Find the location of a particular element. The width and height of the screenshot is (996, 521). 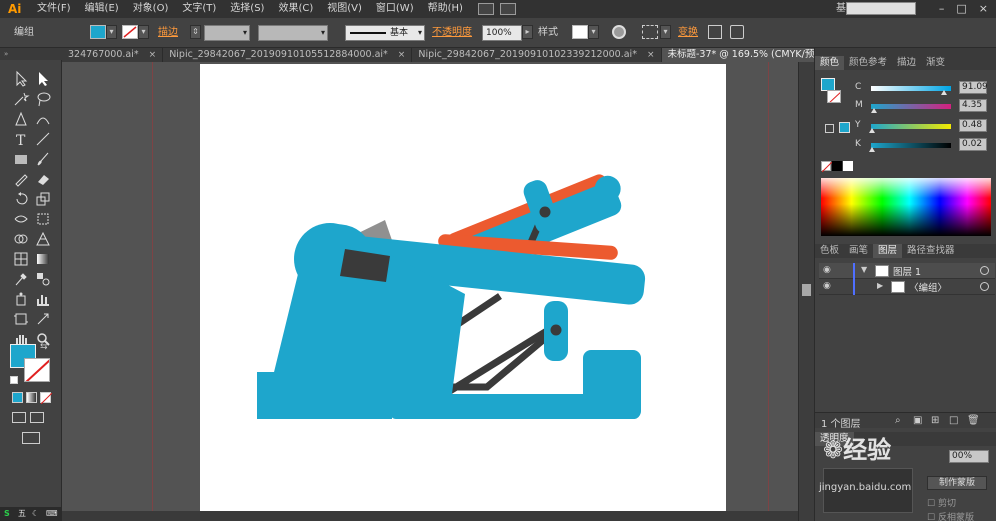

tools-panel-grip: » is located at coordinates (31, 54).